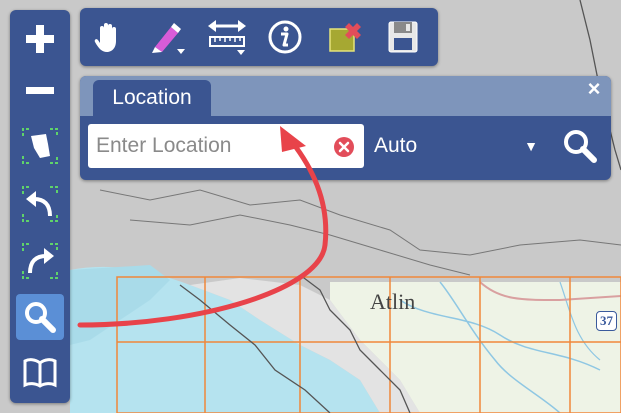 The width and height of the screenshot is (621, 413). What do you see at coordinates (531, 146) in the screenshot?
I see `dropdown-arrow-icon: ▼` at bounding box center [531, 146].